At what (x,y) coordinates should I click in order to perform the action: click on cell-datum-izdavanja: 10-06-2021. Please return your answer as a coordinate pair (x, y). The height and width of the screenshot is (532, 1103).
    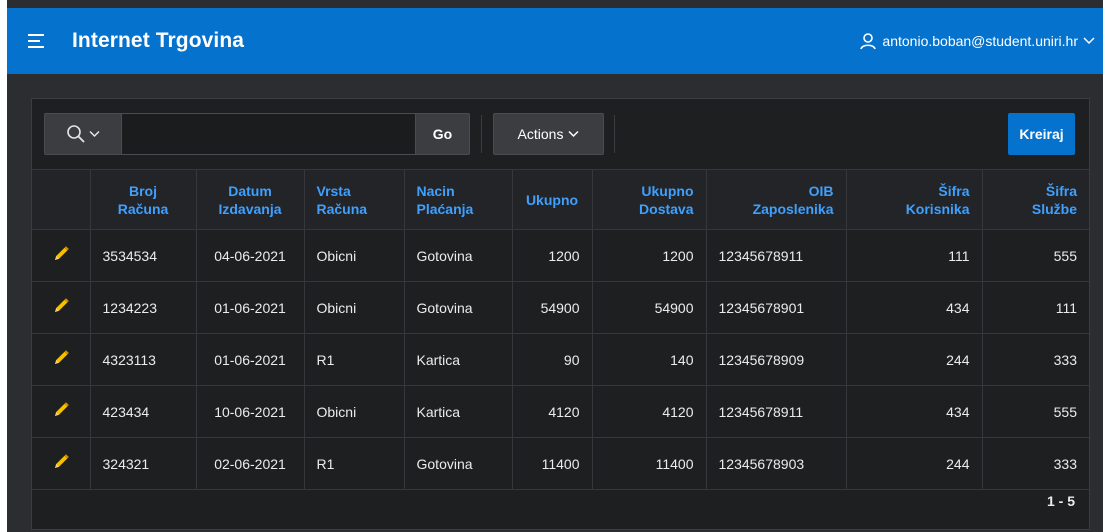
    Looking at the image, I should click on (250, 411).